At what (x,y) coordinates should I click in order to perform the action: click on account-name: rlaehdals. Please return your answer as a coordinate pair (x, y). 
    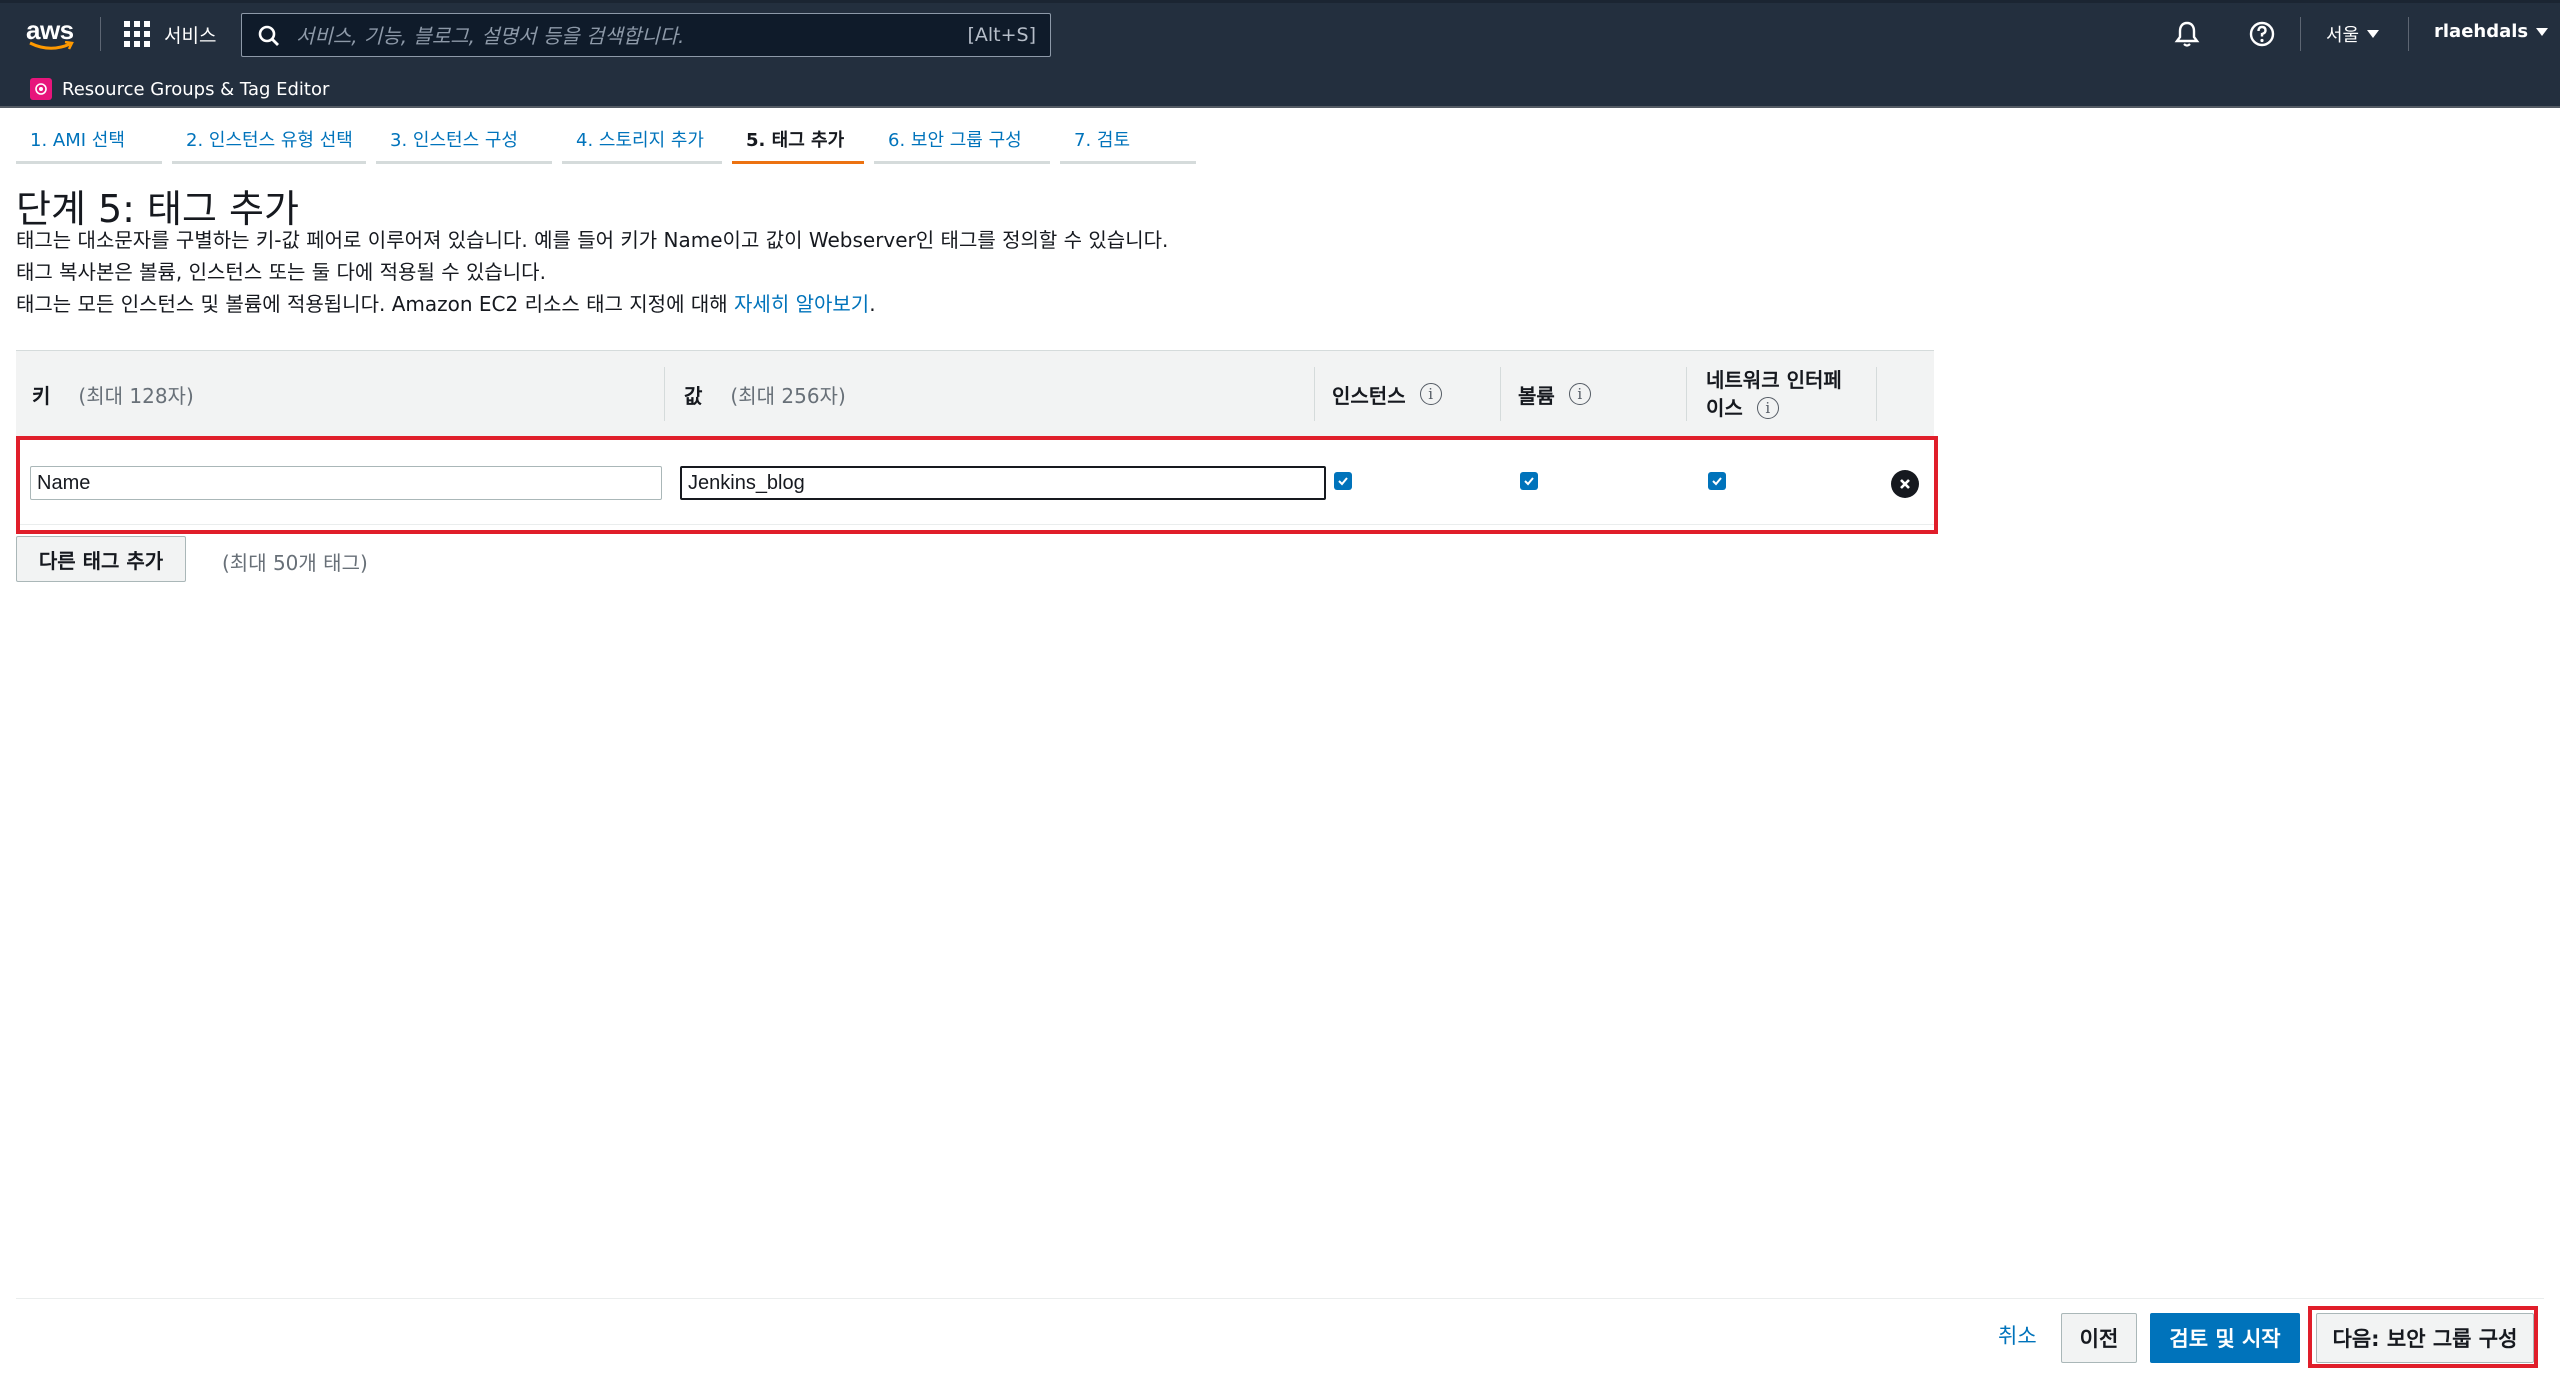
    Looking at the image, I should click on (2481, 31).